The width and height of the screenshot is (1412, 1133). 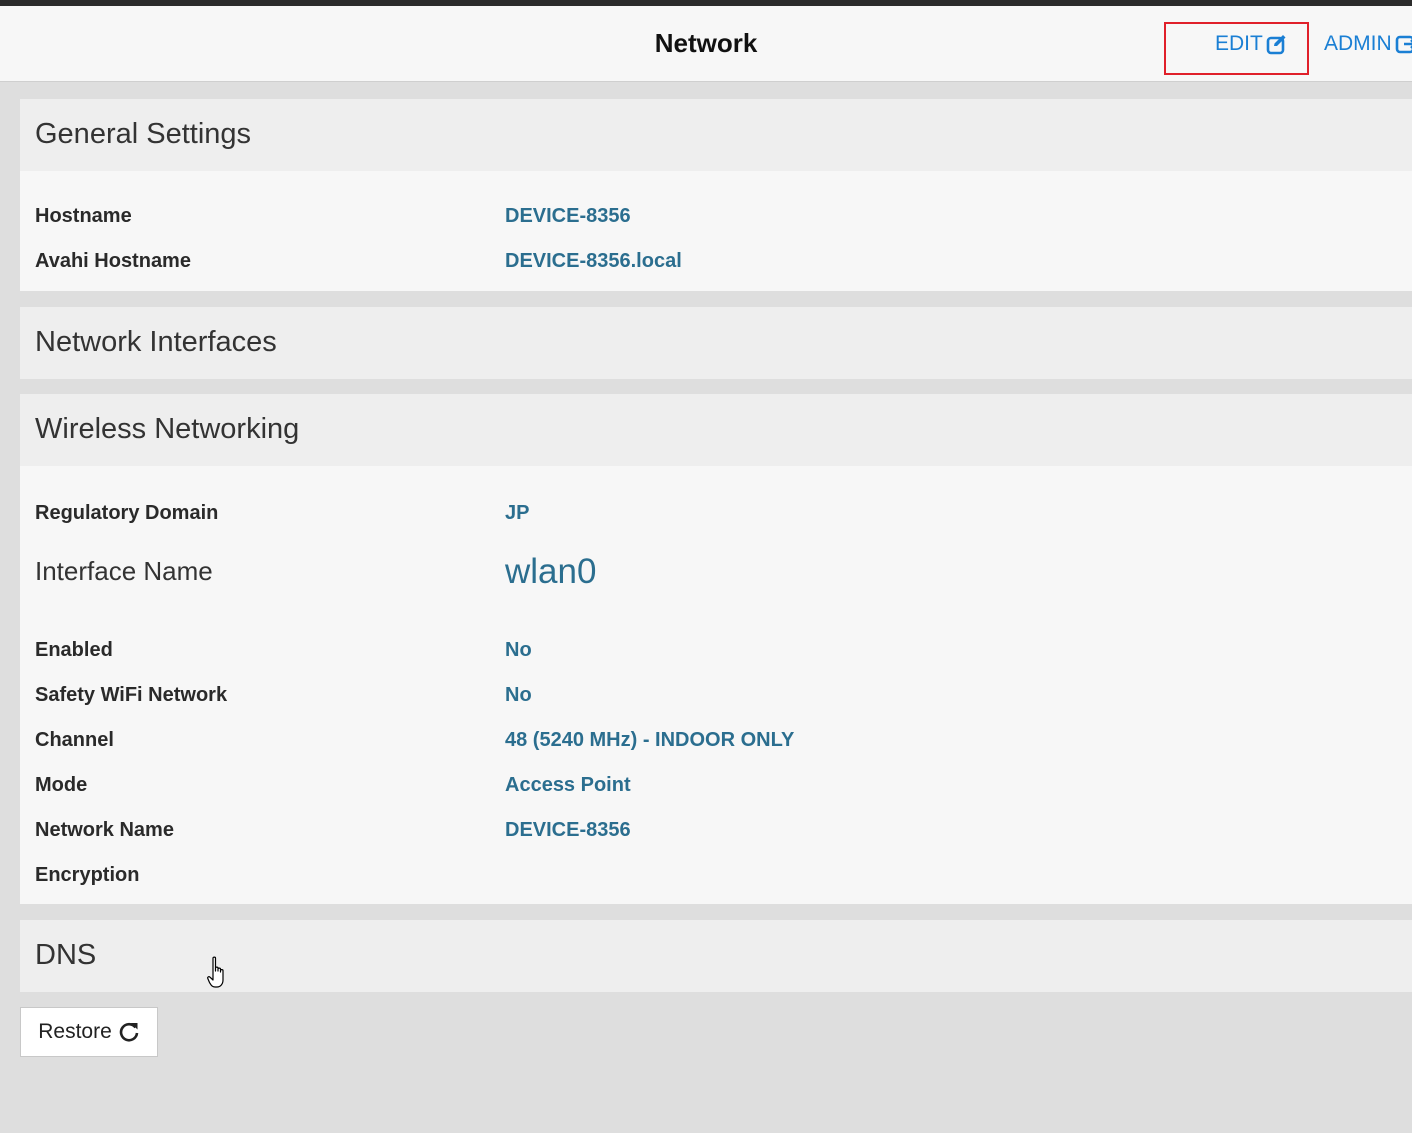 What do you see at coordinates (551, 571) in the screenshot?
I see `interface-name-value: wlan0` at bounding box center [551, 571].